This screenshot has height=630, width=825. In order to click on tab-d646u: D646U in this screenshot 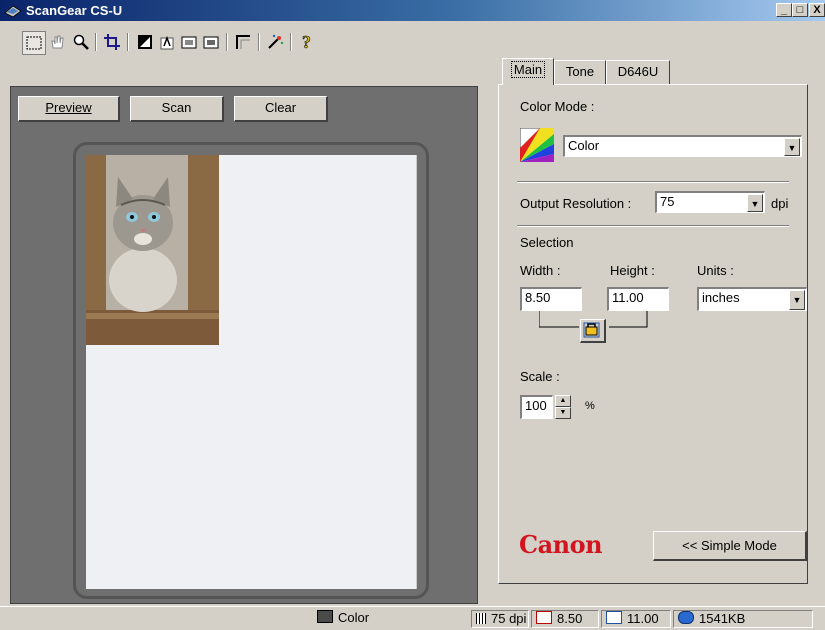, I will do `click(638, 72)`.